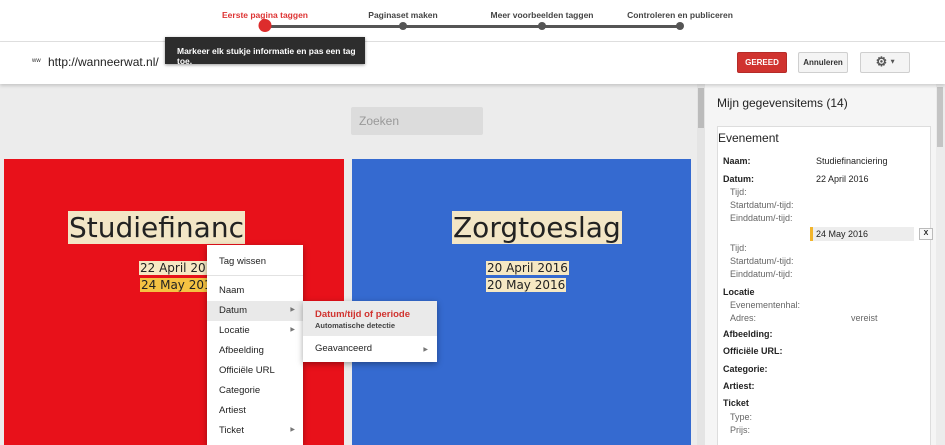 This screenshot has width=945, height=445. What do you see at coordinates (761, 218) in the screenshot?
I see `end-datetime-label: Einddatum/-tijd:` at bounding box center [761, 218].